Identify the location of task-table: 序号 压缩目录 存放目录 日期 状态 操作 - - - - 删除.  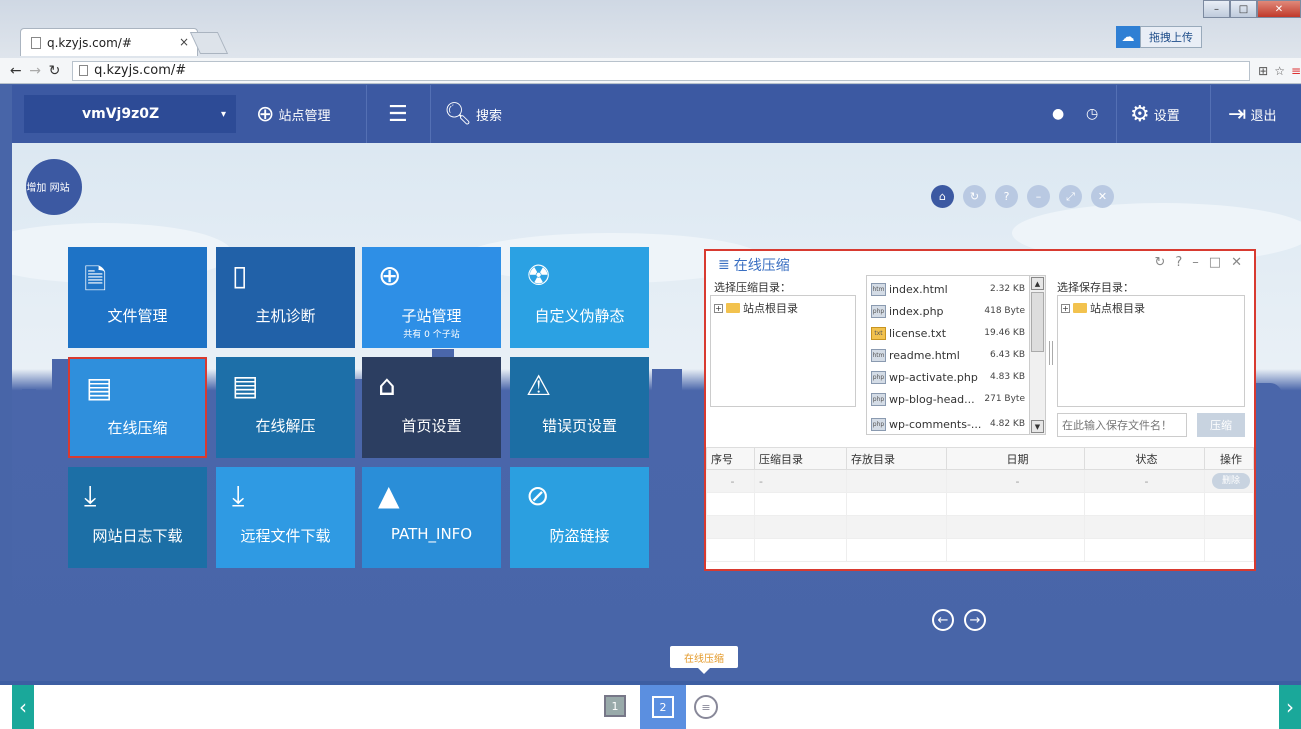
(980, 504).